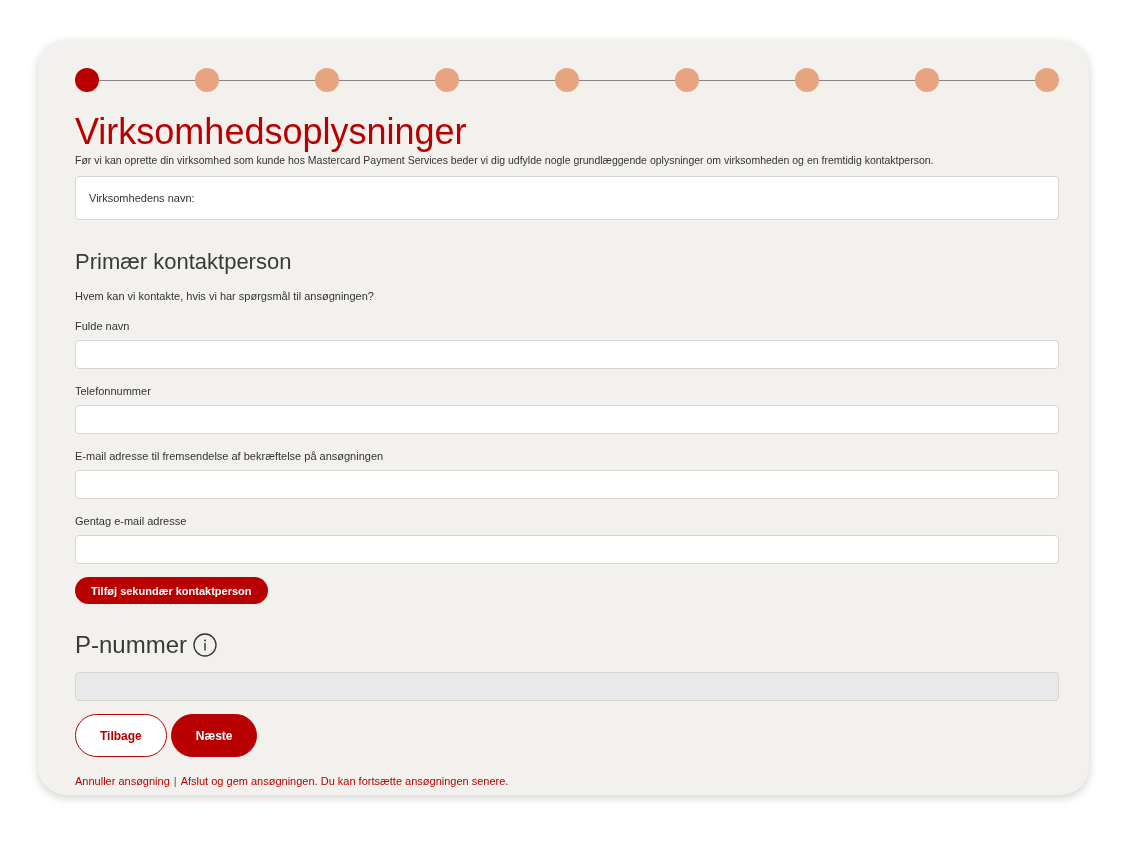 This screenshot has width=1127, height=854. What do you see at coordinates (344, 781) in the screenshot?
I see `footer-link: Afslut og gem ansøgningen. Du kan fortsætte ansøgningen senere.` at bounding box center [344, 781].